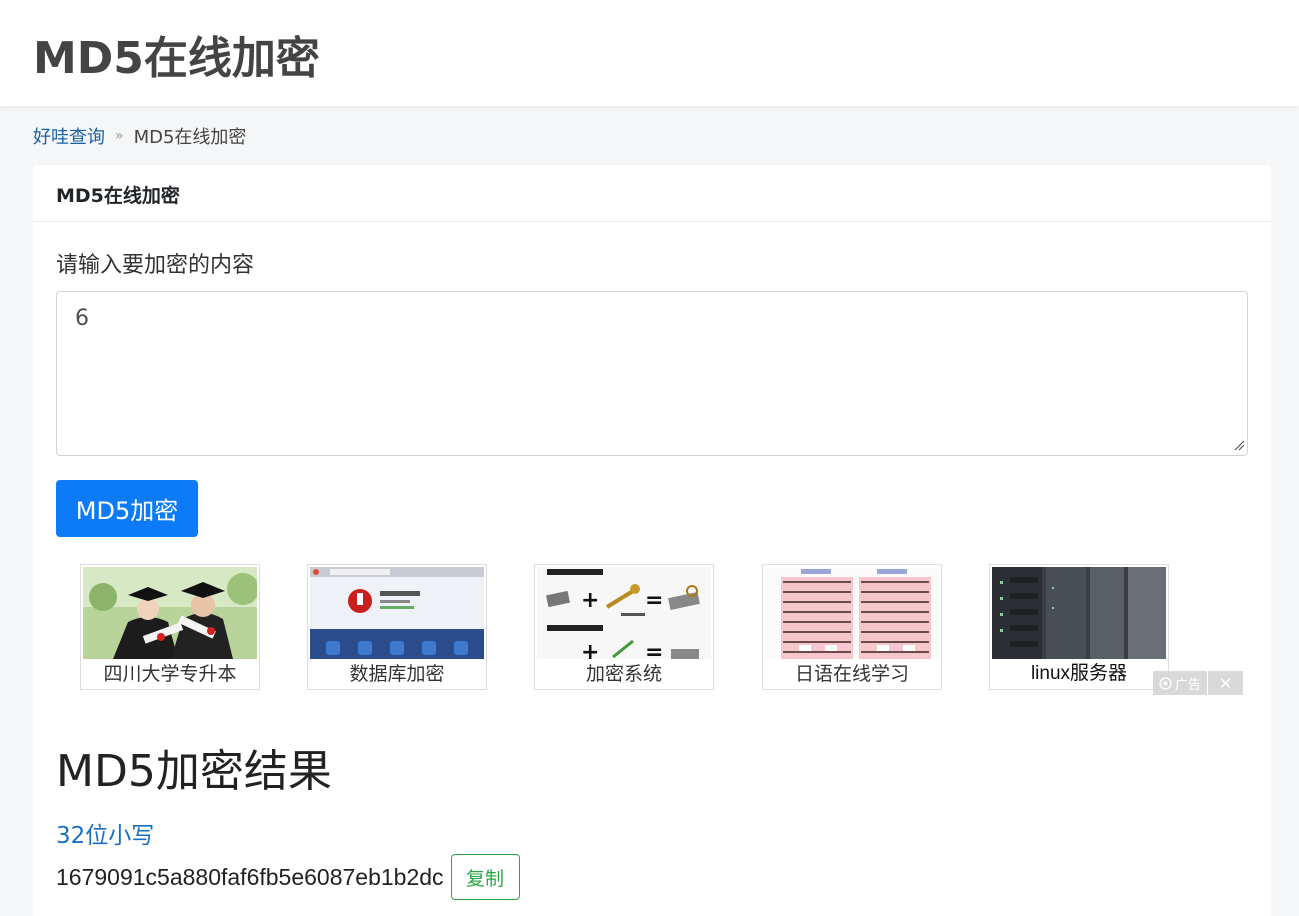 This screenshot has width=1299, height=916. What do you see at coordinates (176, 58) in the screenshot?
I see `site-title: MD5在线加密` at bounding box center [176, 58].